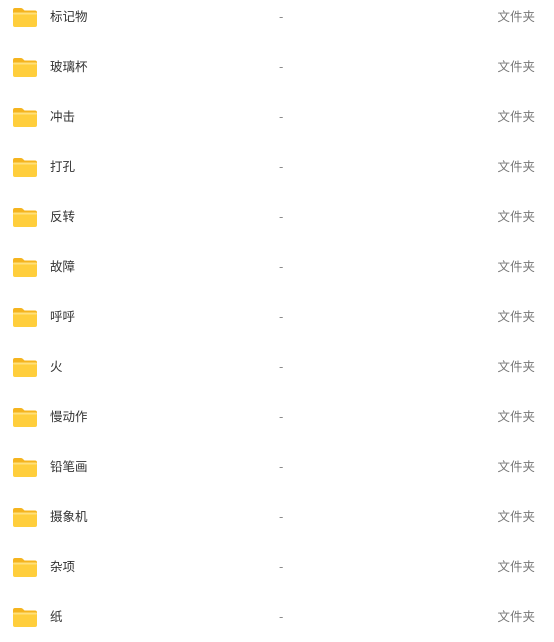 Image resolution: width=554 pixels, height=642 pixels. I want to click on file-name: 铅笔画, so click(69, 467).